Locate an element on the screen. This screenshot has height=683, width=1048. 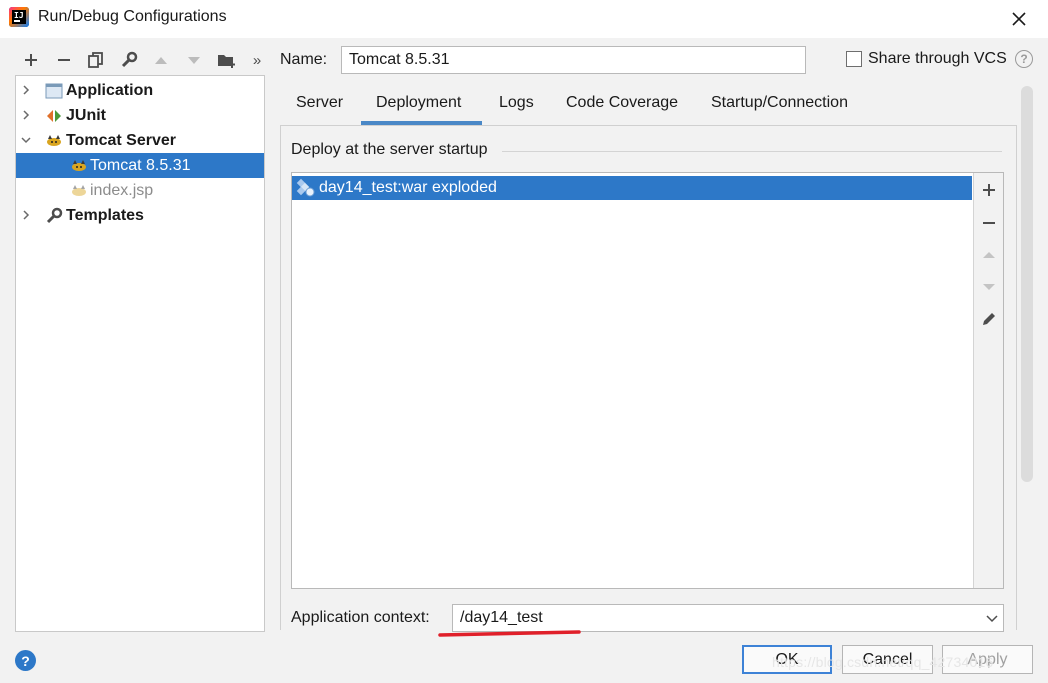
tree-item-index-jsp: index.jsp is located at coordinates (140, 190).